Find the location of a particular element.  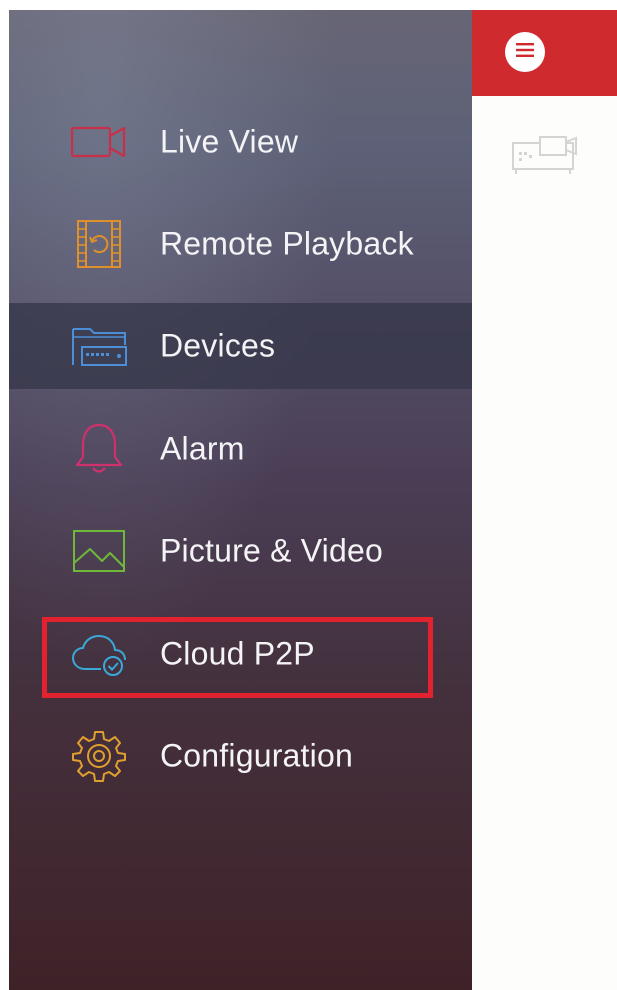

bell-icon is located at coordinates (99, 449).